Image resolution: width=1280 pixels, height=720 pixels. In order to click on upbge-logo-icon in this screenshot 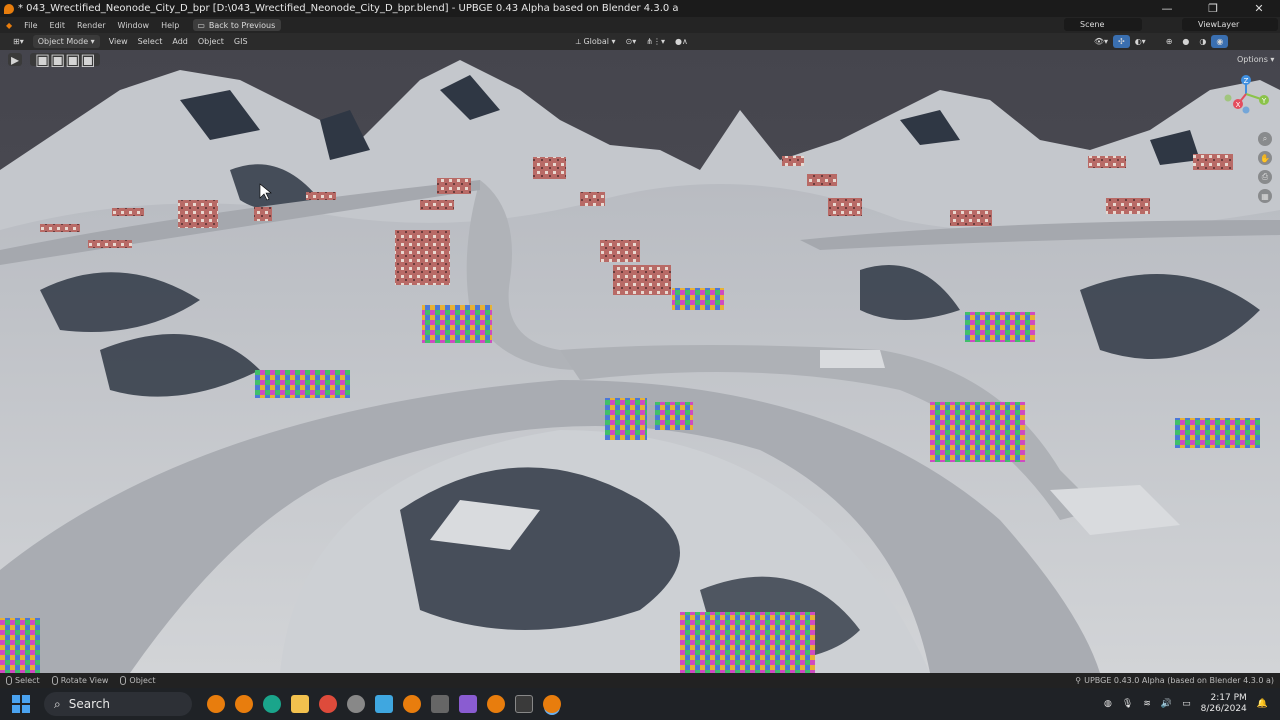, I will do `click(9, 8)`.